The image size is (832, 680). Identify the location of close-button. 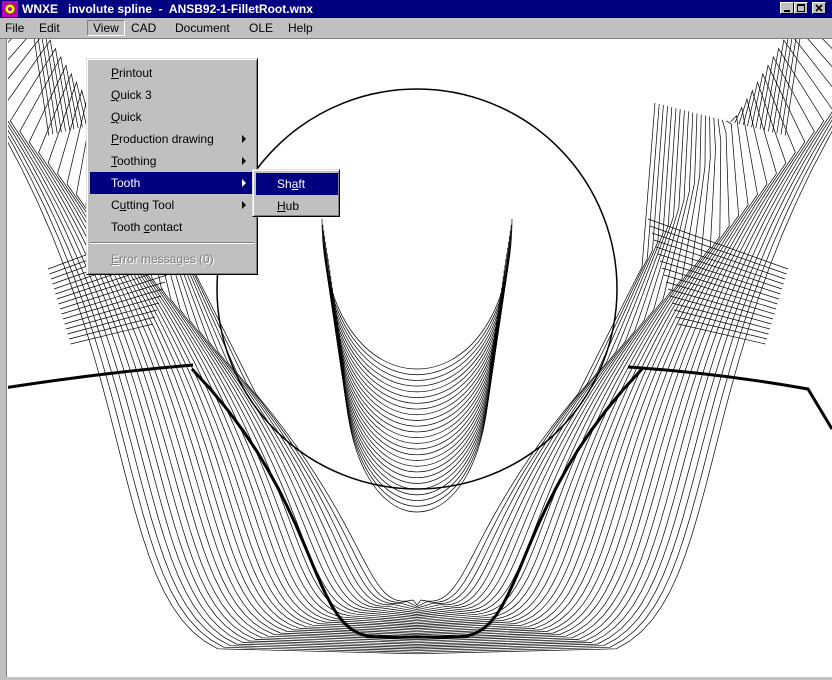
(819, 8).